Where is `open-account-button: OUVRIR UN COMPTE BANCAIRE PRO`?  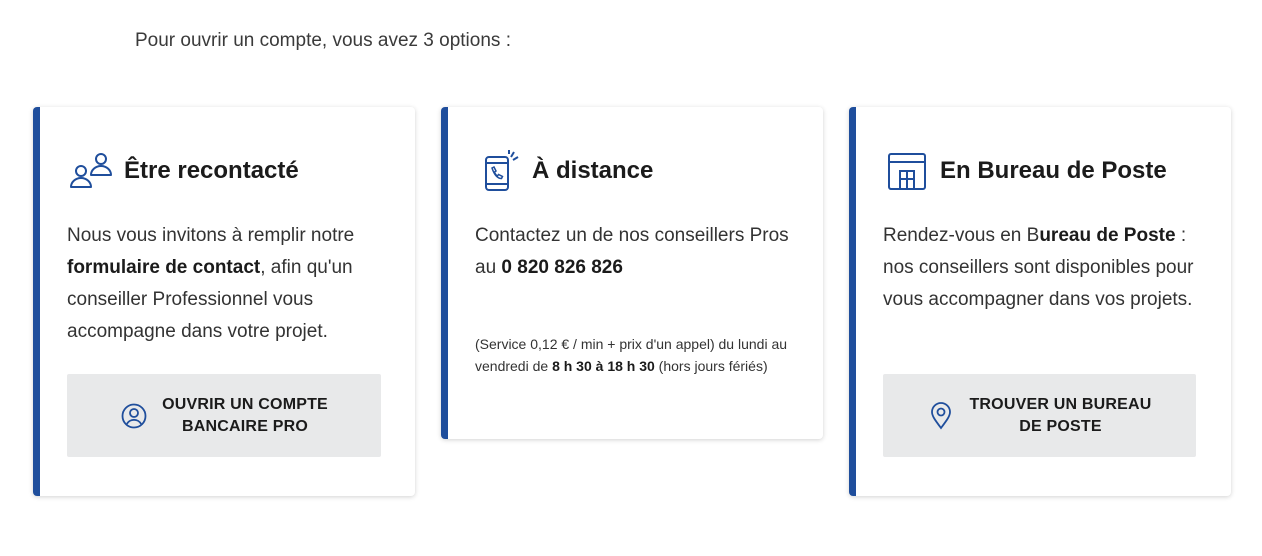
open-account-button: OUVRIR UN COMPTE BANCAIRE PRO is located at coordinates (224, 415).